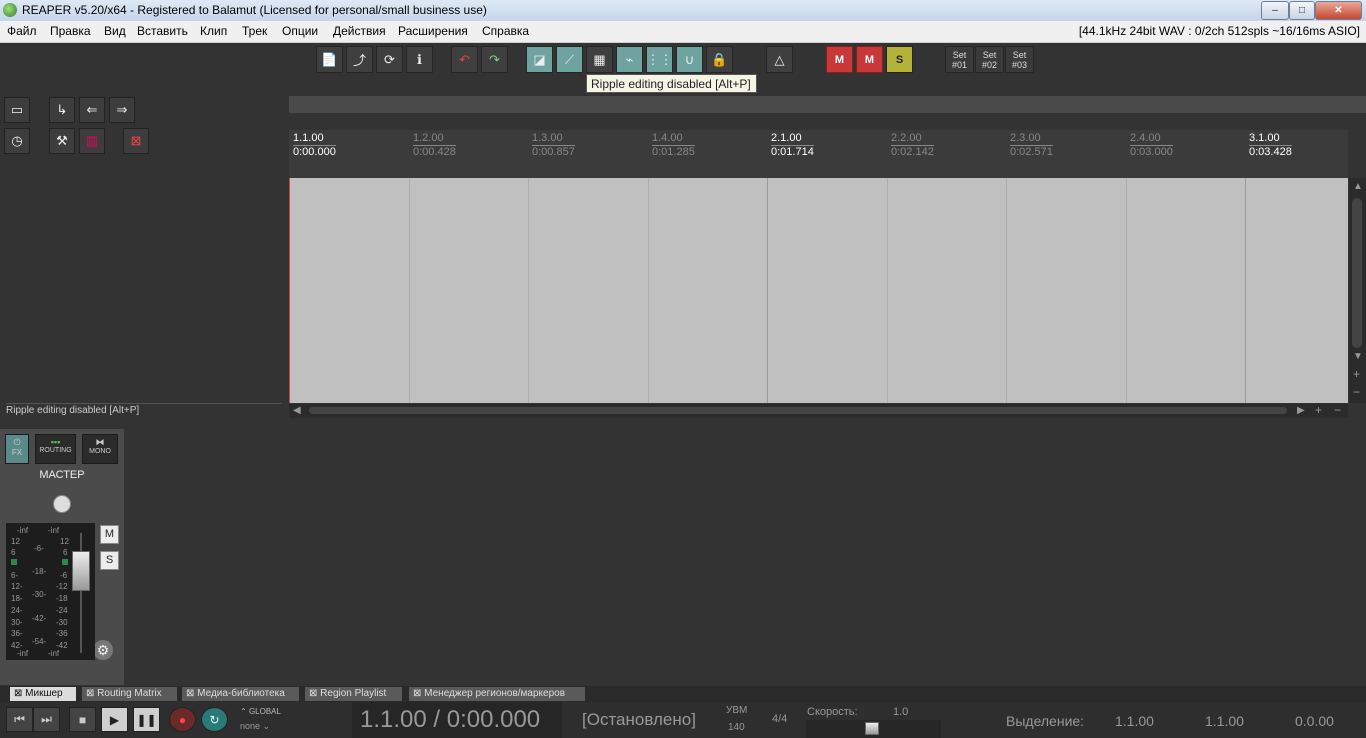 Image resolution: width=1366 pixels, height=738 pixels. I want to click on marker-time: 0:03.428, so click(1270, 152).